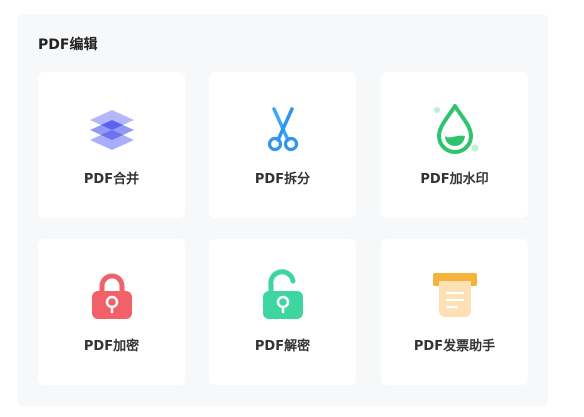 The height and width of the screenshot is (417, 584). Describe the element at coordinates (455, 295) in the screenshot. I see `invoice-printer-icon` at that location.